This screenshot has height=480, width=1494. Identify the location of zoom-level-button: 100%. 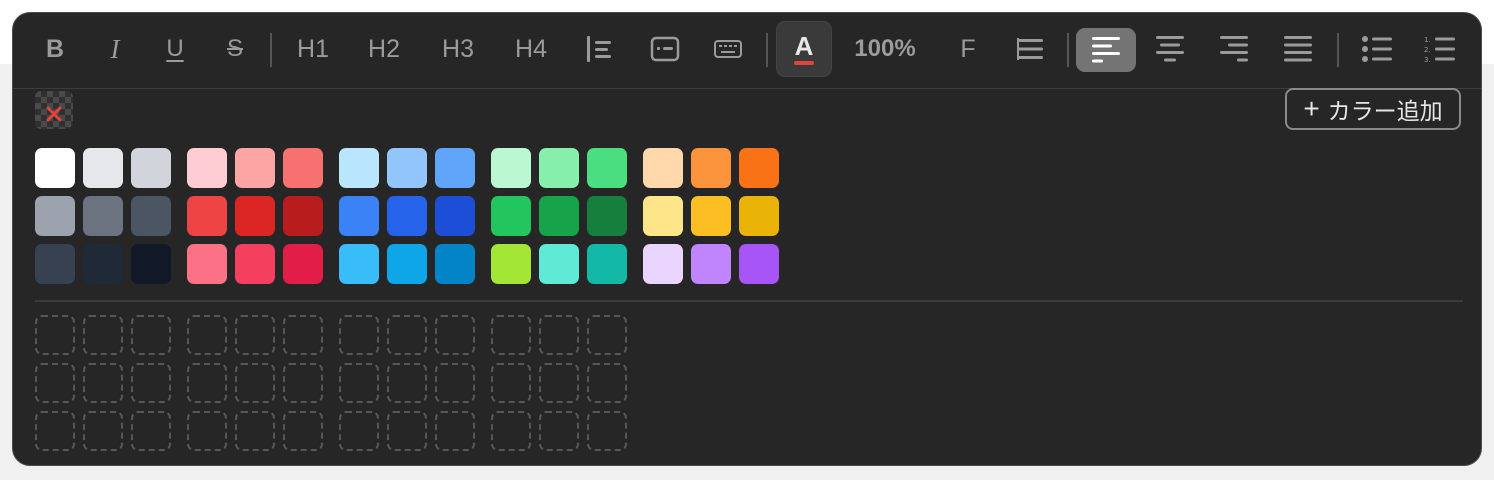
(885, 49).